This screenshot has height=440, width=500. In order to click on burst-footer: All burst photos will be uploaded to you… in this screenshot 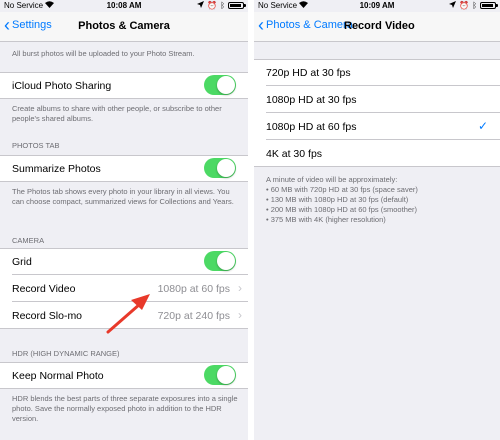, I will do `click(103, 53)`.